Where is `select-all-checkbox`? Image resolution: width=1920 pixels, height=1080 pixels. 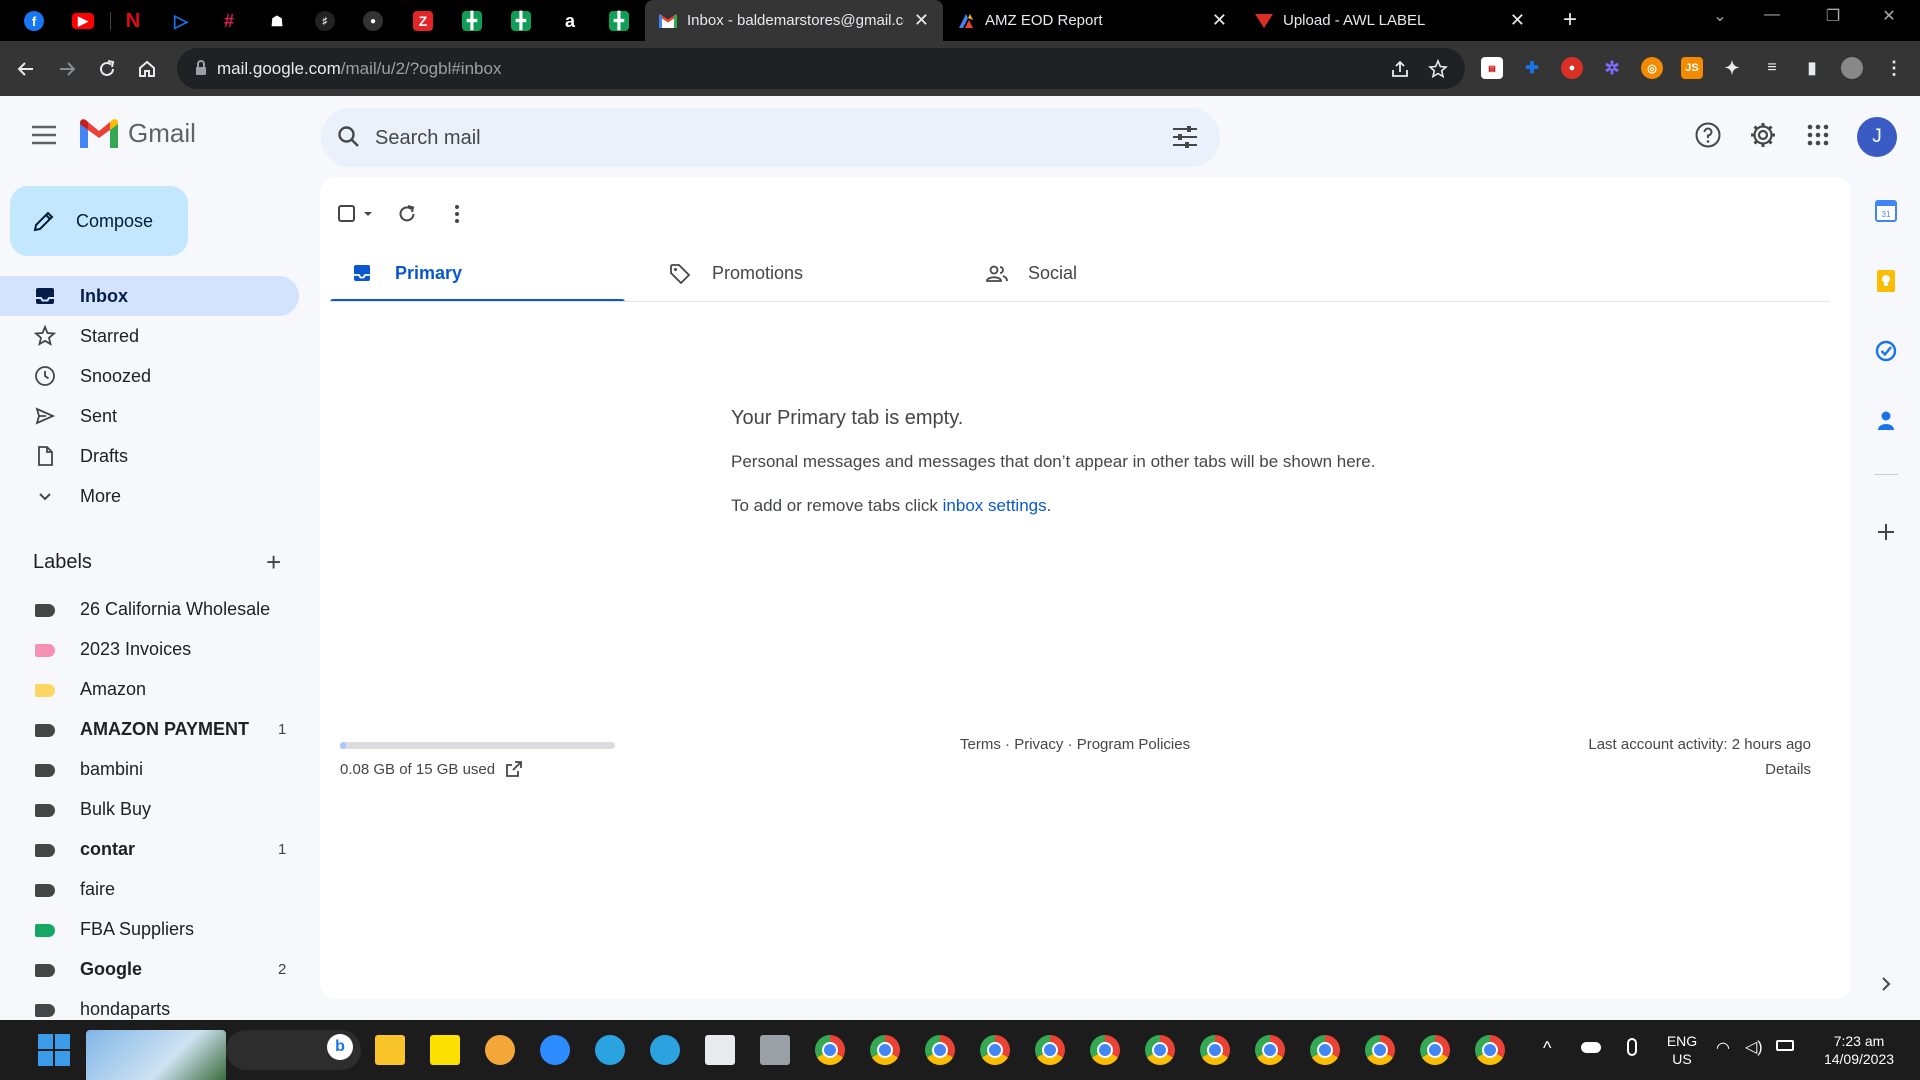 select-all-checkbox is located at coordinates (356, 214).